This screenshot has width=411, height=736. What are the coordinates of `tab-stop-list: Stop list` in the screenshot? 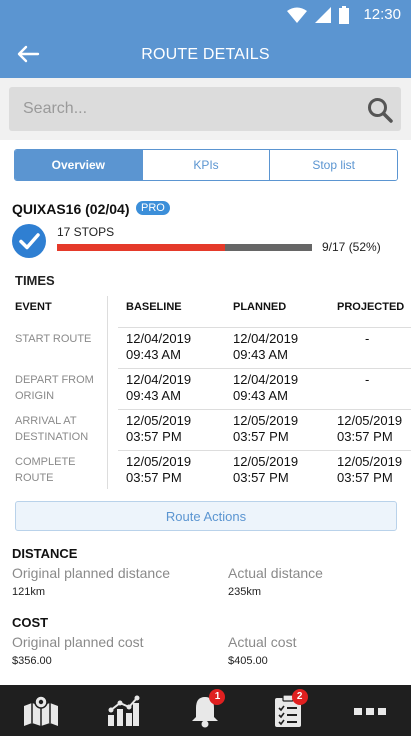 It's located at (333, 165).